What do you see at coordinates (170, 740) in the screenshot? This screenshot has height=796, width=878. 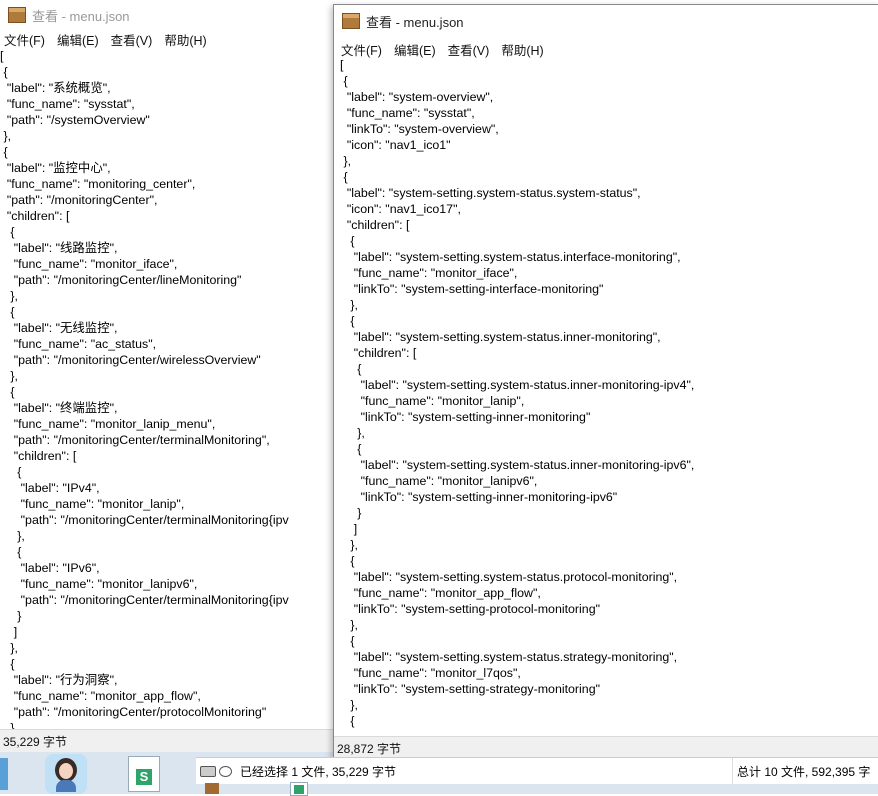 I see `back-status-bar: 35,229 字节` at bounding box center [170, 740].